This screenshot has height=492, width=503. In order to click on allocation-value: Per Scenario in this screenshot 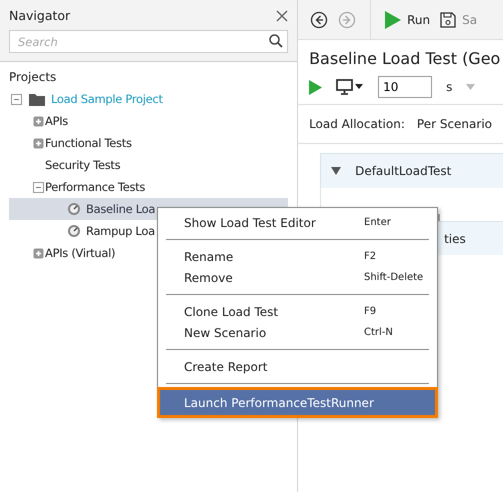, I will do `click(454, 124)`.